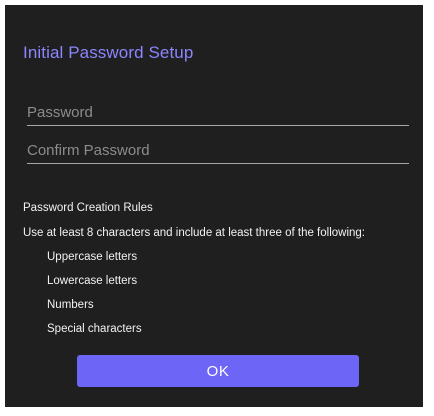 This screenshot has width=434, height=416. I want to click on confirm-password-input, so click(218, 150).